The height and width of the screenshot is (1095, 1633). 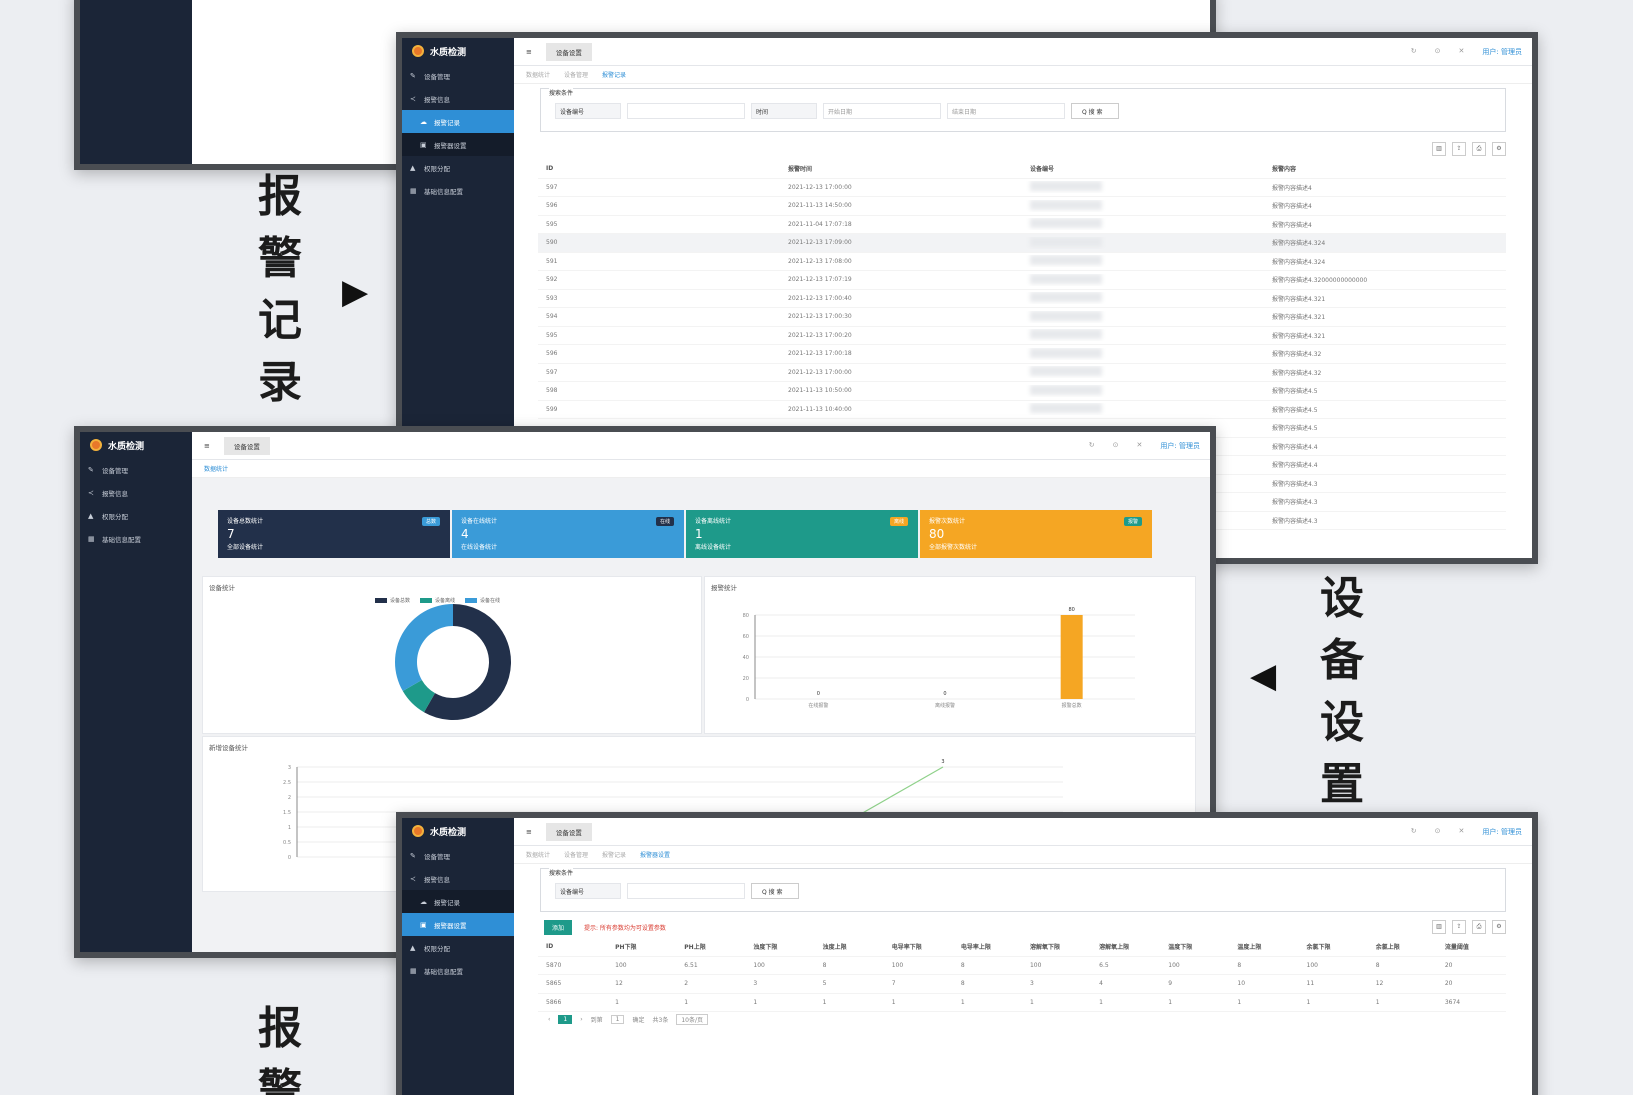 I want to click on table-row: 595 2021-11-04 17:07:18 报警内容描述4, so click(x=1022, y=225).